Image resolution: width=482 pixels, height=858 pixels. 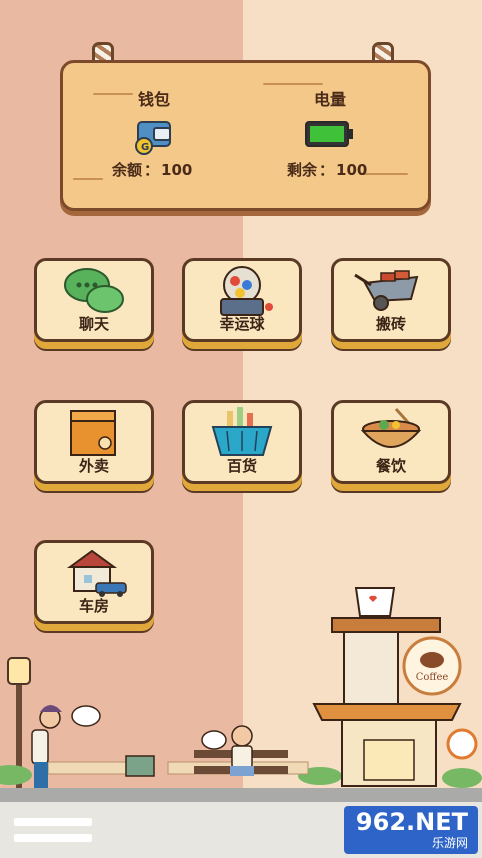 I want to click on power-title: 电量, so click(x=330, y=99).